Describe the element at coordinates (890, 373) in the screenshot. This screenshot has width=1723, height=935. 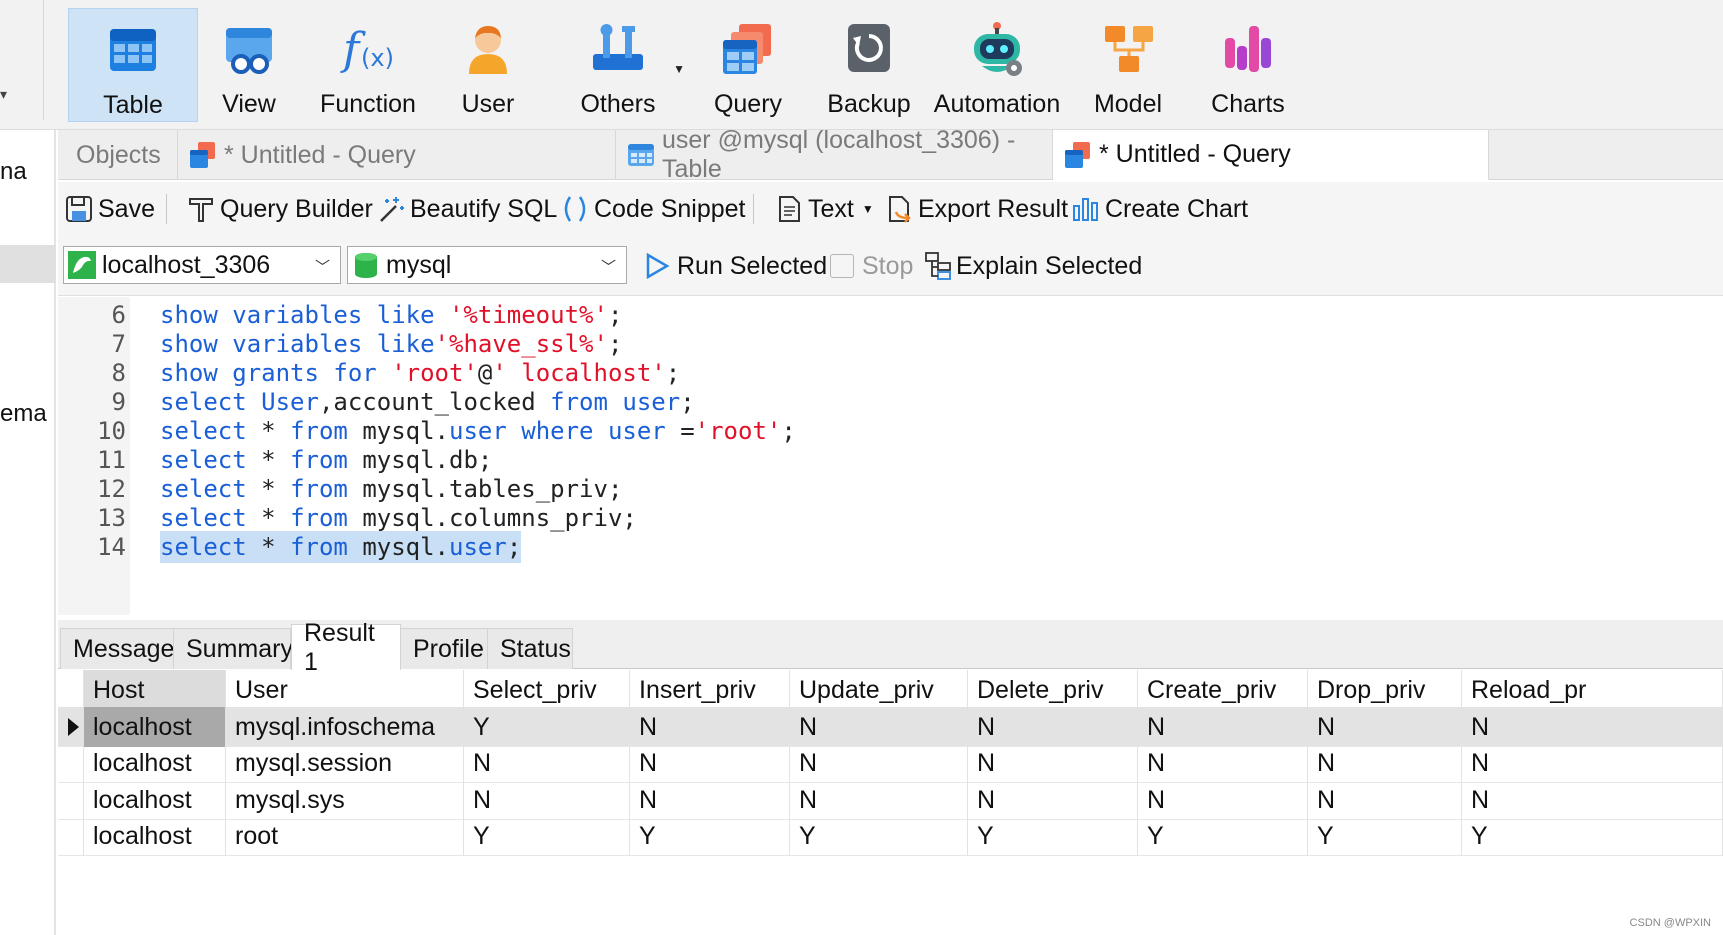
I see `code-line: 8 show grants for 'root'@' localhost';` at that location.